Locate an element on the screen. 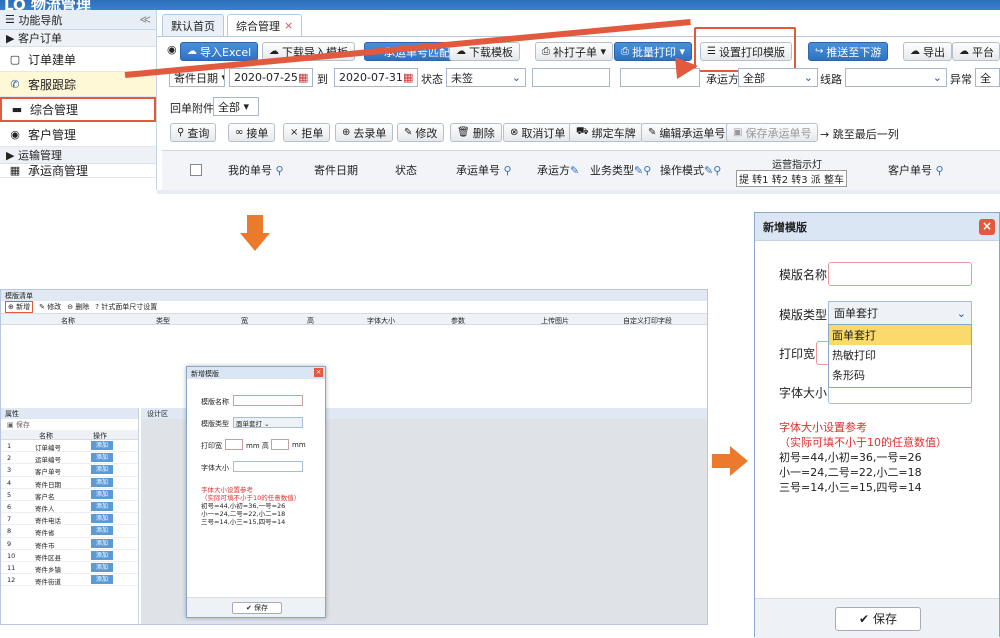  edit-button: ✎ 修改 is located at coordinates (421, 132).